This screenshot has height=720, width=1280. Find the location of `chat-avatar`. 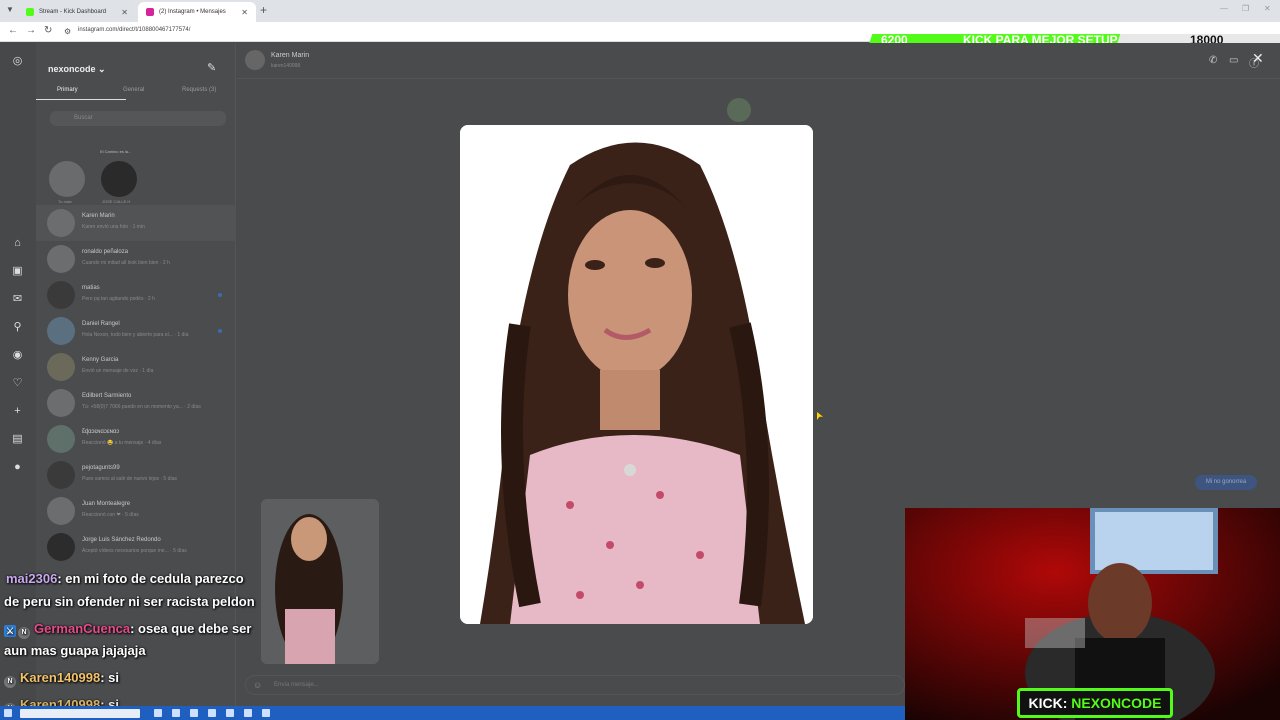

chat-avatar is located at coordinates (255, 60).